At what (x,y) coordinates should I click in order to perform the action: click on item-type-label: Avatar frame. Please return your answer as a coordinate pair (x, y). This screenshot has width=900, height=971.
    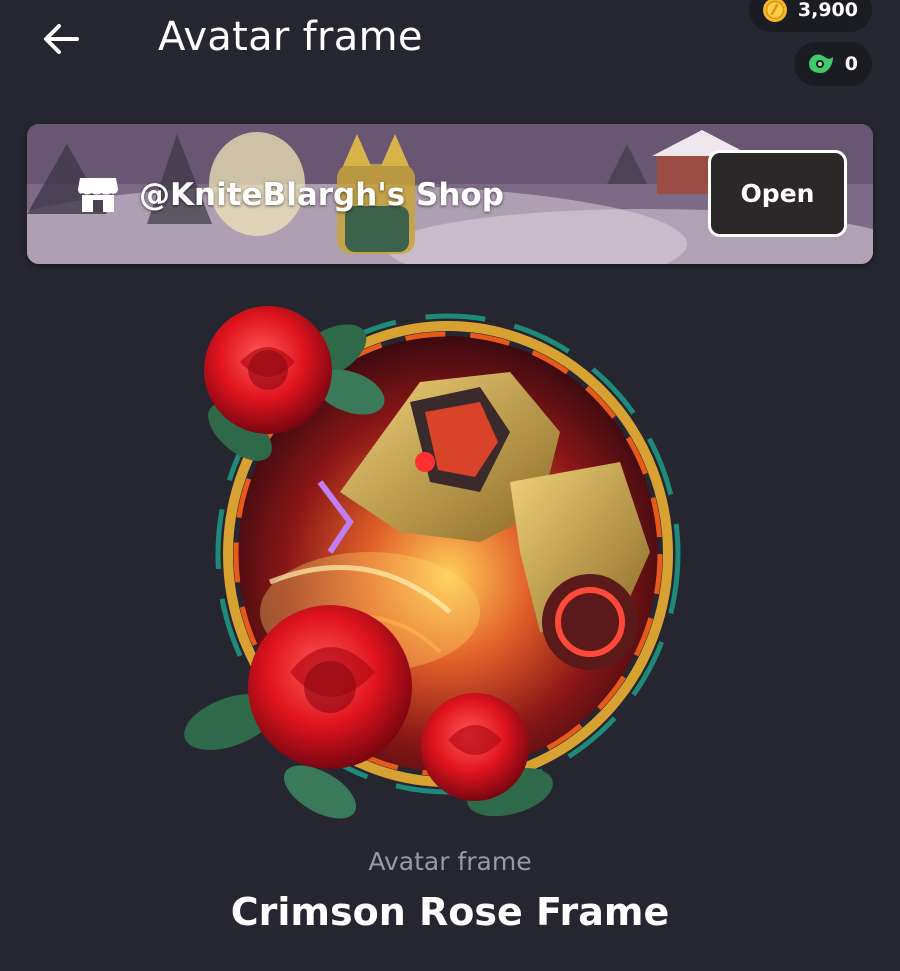
    Looking at the image, I should click on (450, 861).